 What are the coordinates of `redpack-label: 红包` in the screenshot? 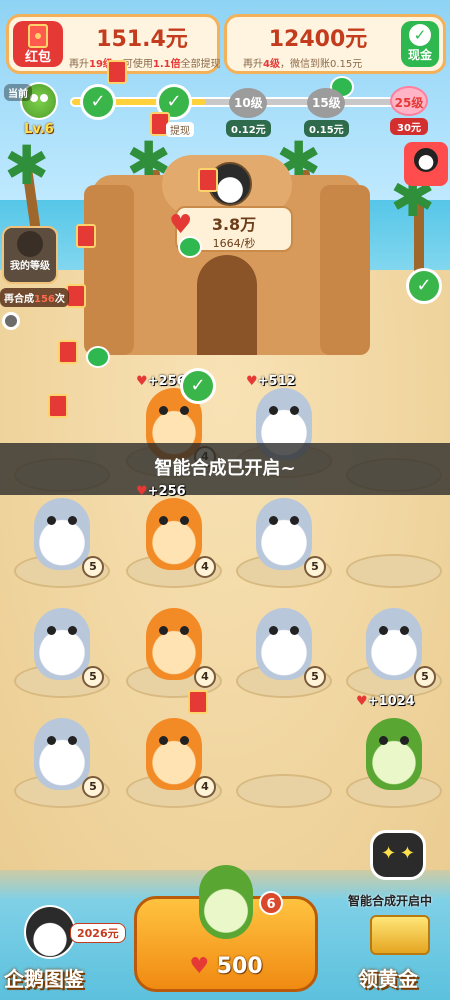 It's located at (37, 57).